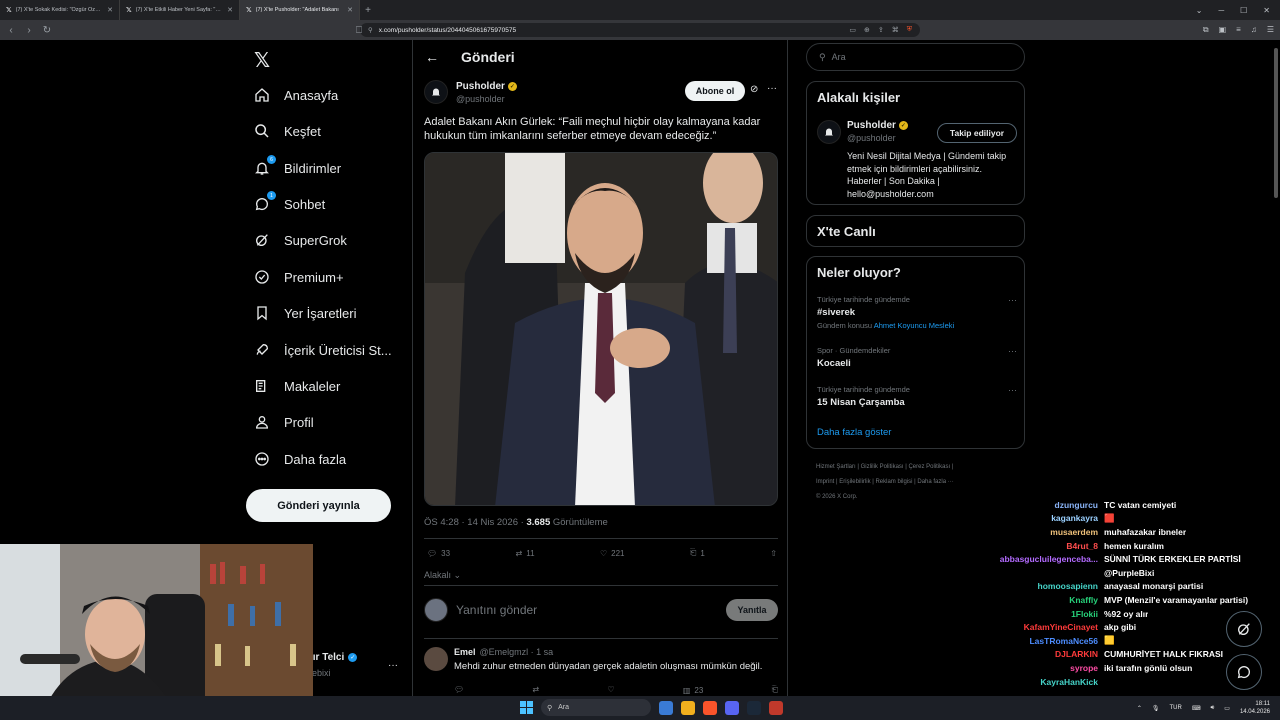  I want to click on translate-icon: ⌘, so click(895, 30).